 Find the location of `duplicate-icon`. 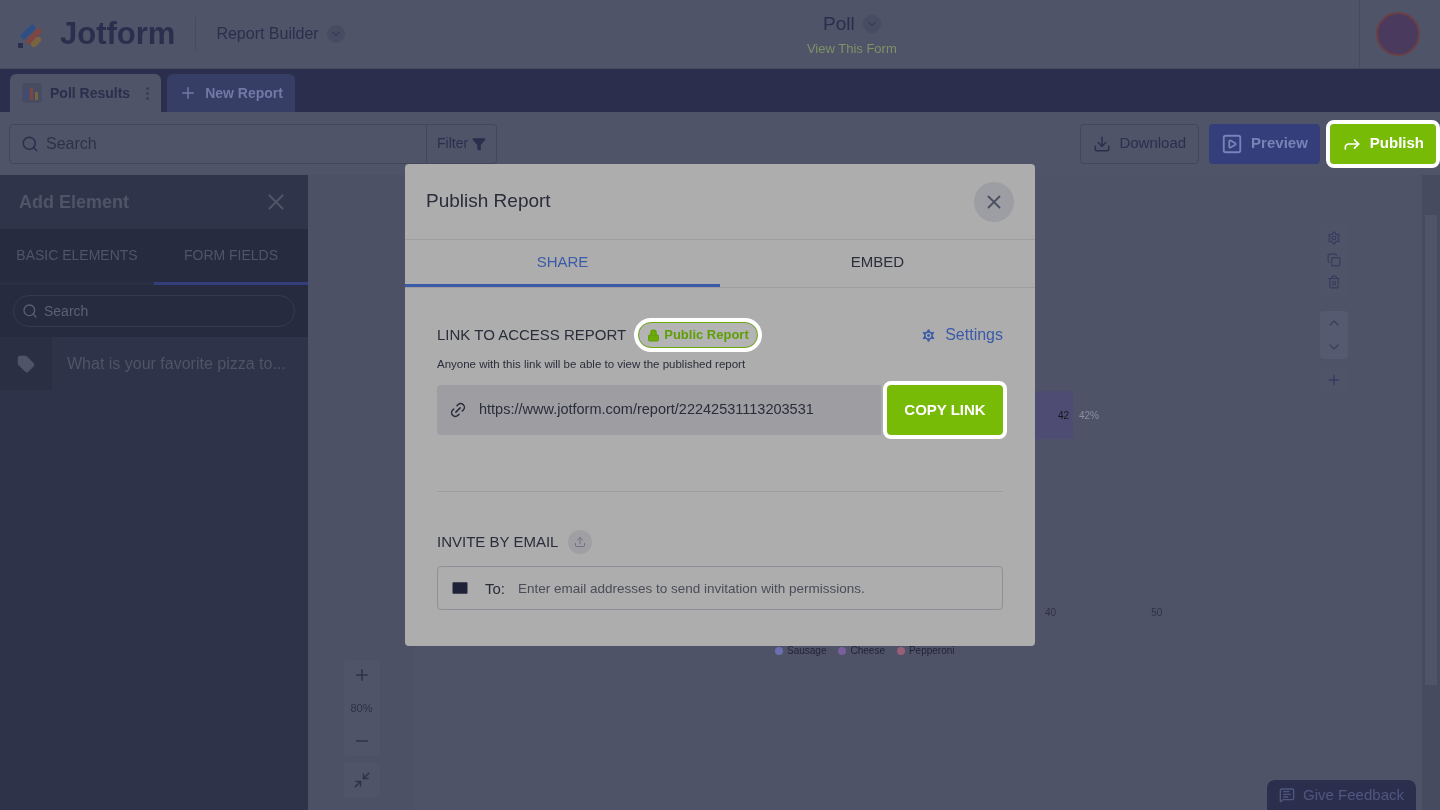

duplicate-icon is located at coordinates (1334, 260).